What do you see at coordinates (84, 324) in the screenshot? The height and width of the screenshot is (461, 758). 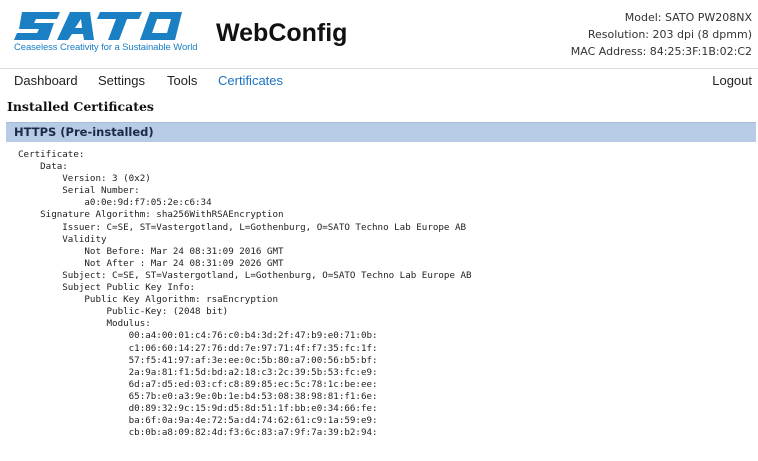 I see `certificate-line: Modulus:` at bounding box center [84, 324].